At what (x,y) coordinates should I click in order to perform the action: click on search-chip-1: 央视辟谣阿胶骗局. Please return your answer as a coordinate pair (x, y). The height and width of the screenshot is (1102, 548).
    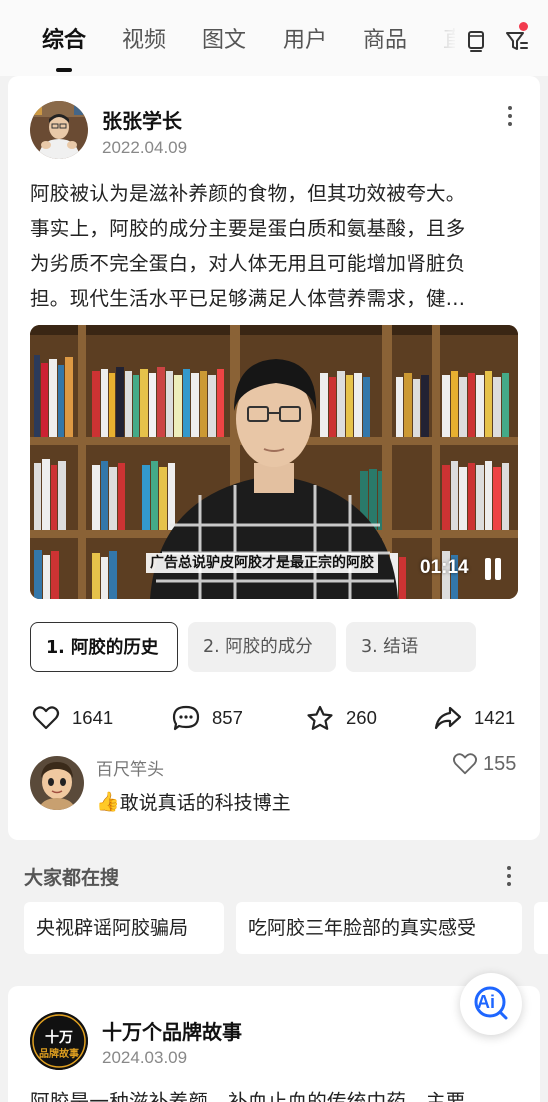
    Looking at the image, I should click on (124, 928).